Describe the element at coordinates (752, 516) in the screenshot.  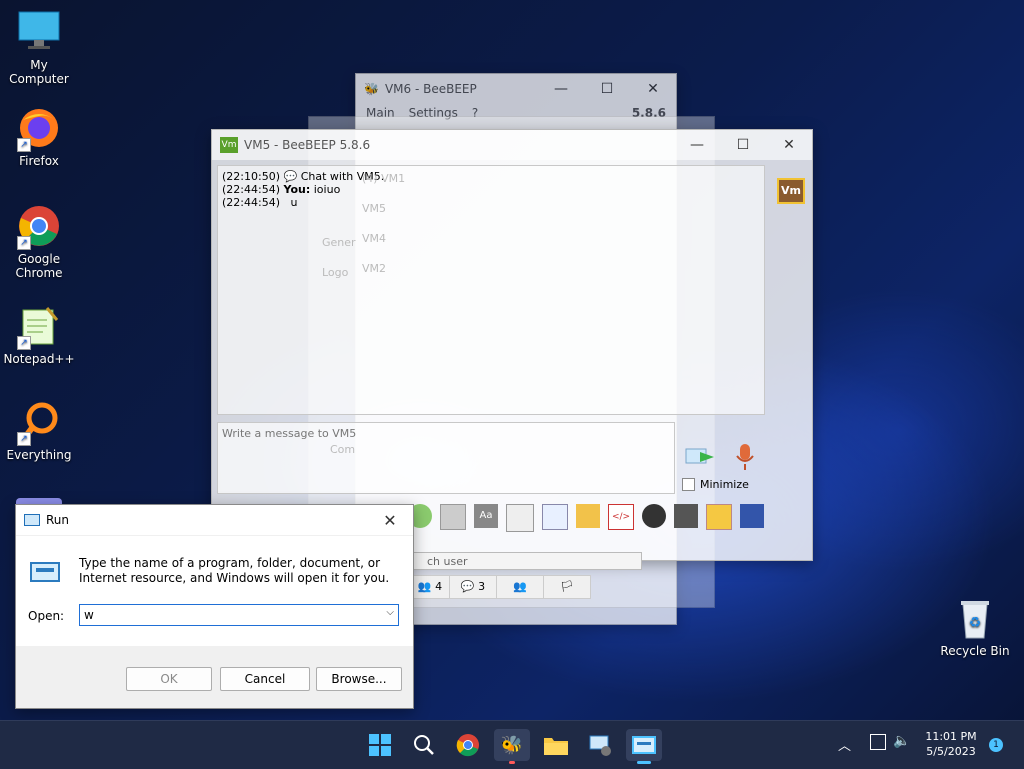
I see `floppy-save-icon` at that location.